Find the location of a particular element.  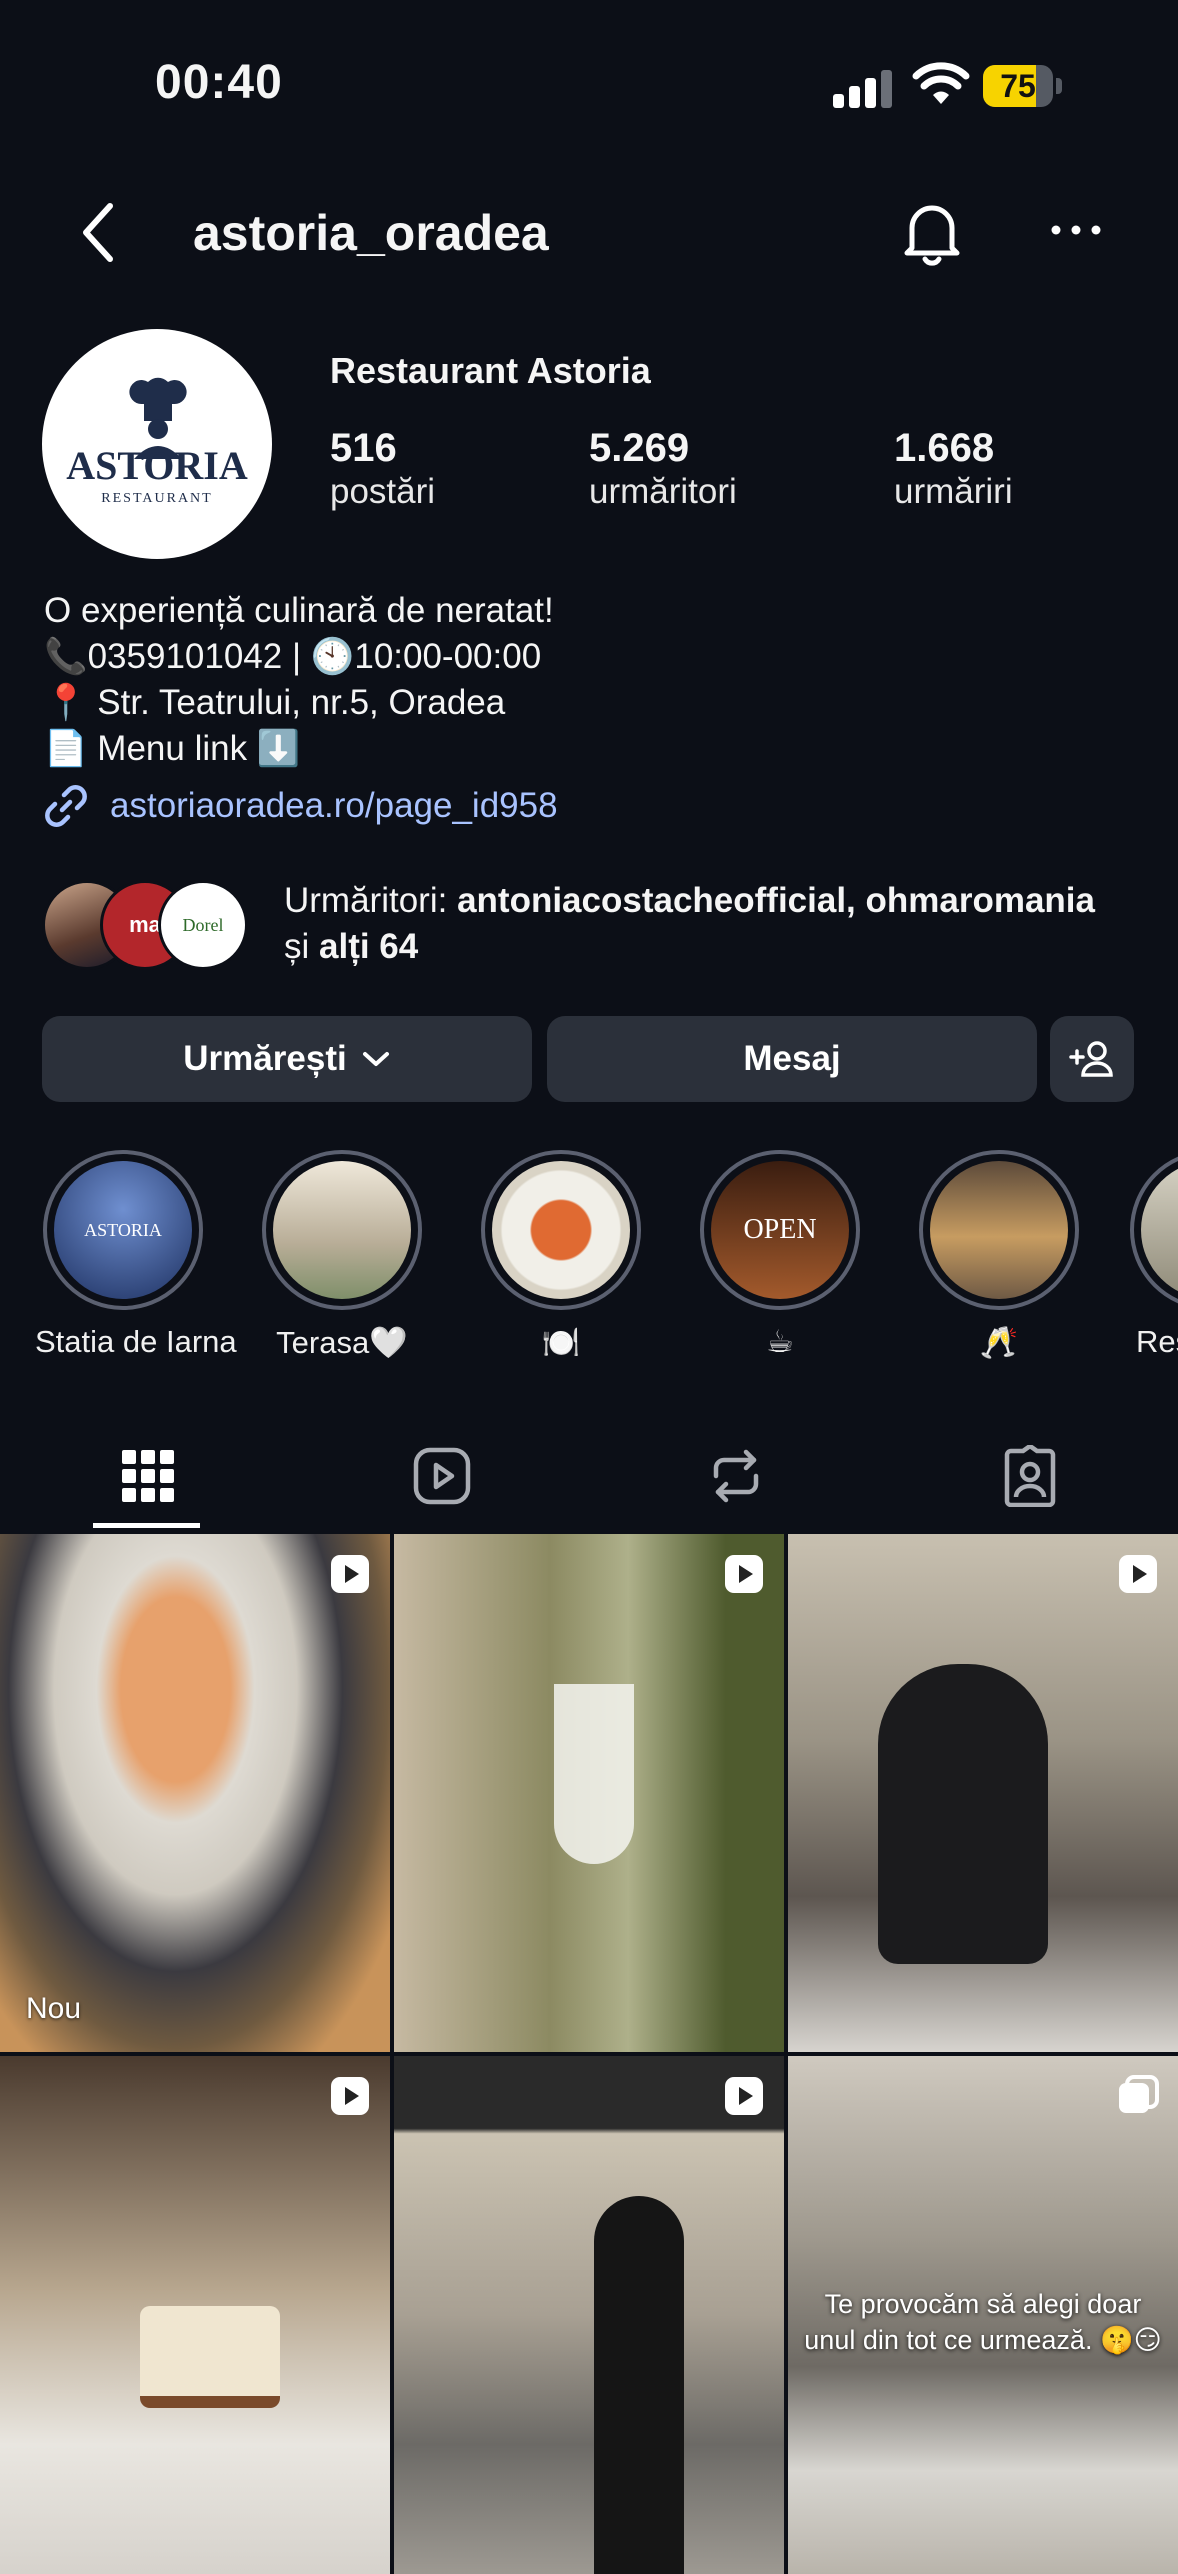

stat-label: urmăriri is located at coordinates (953, 491).